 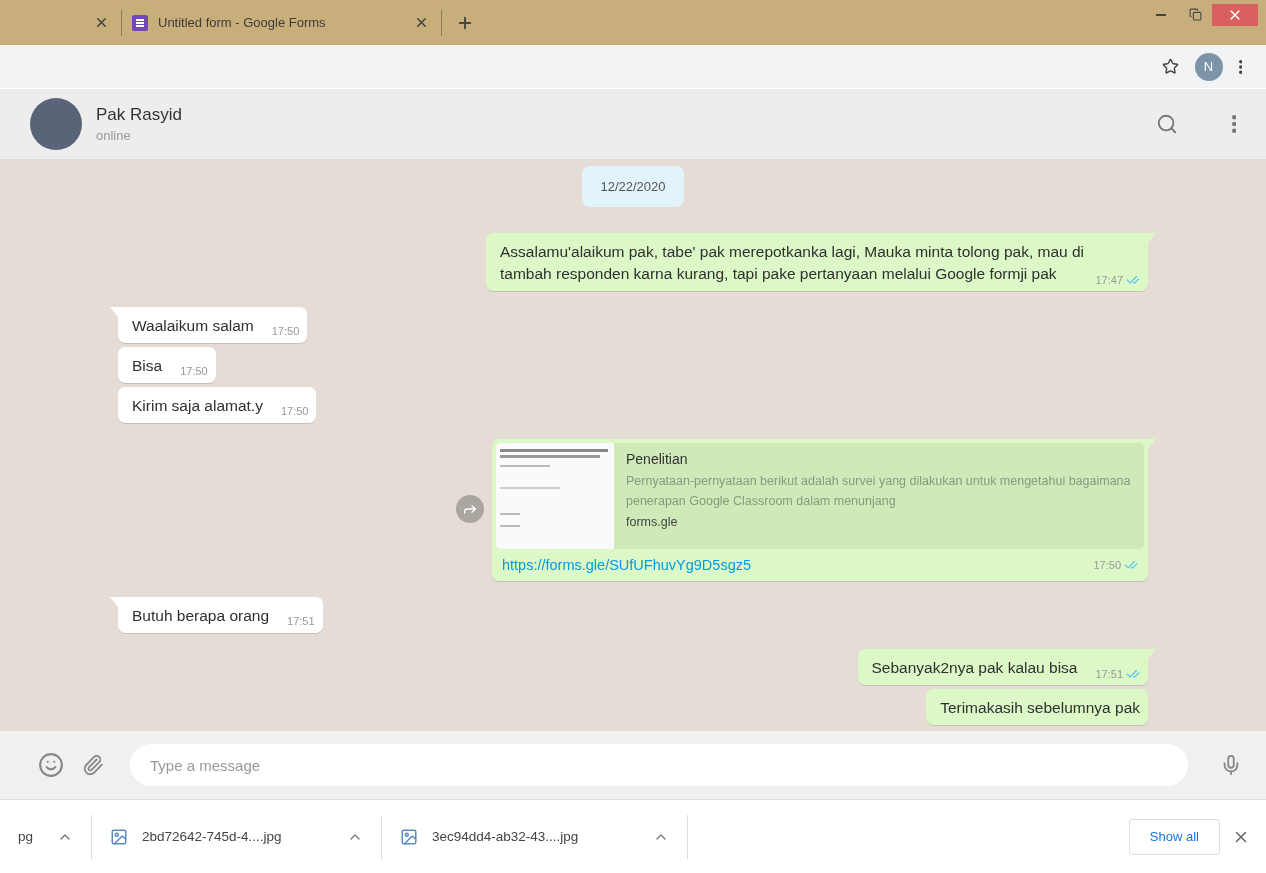 I want to click on restore-icon, so click(x=1195, y=14).